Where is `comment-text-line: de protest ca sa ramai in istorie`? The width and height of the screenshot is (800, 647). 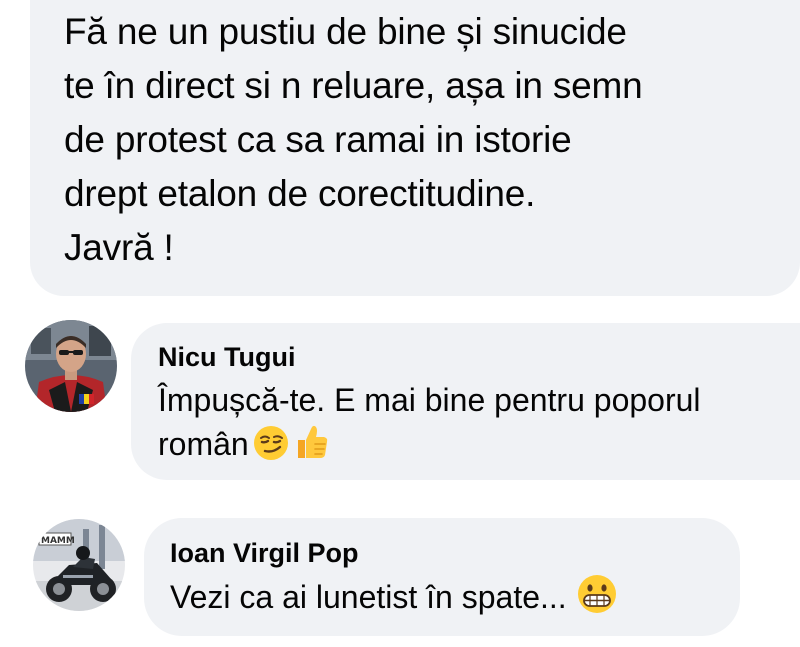
comment-text-line: de protest ca sa ramai in istorie is located at coordinates (318, 139).